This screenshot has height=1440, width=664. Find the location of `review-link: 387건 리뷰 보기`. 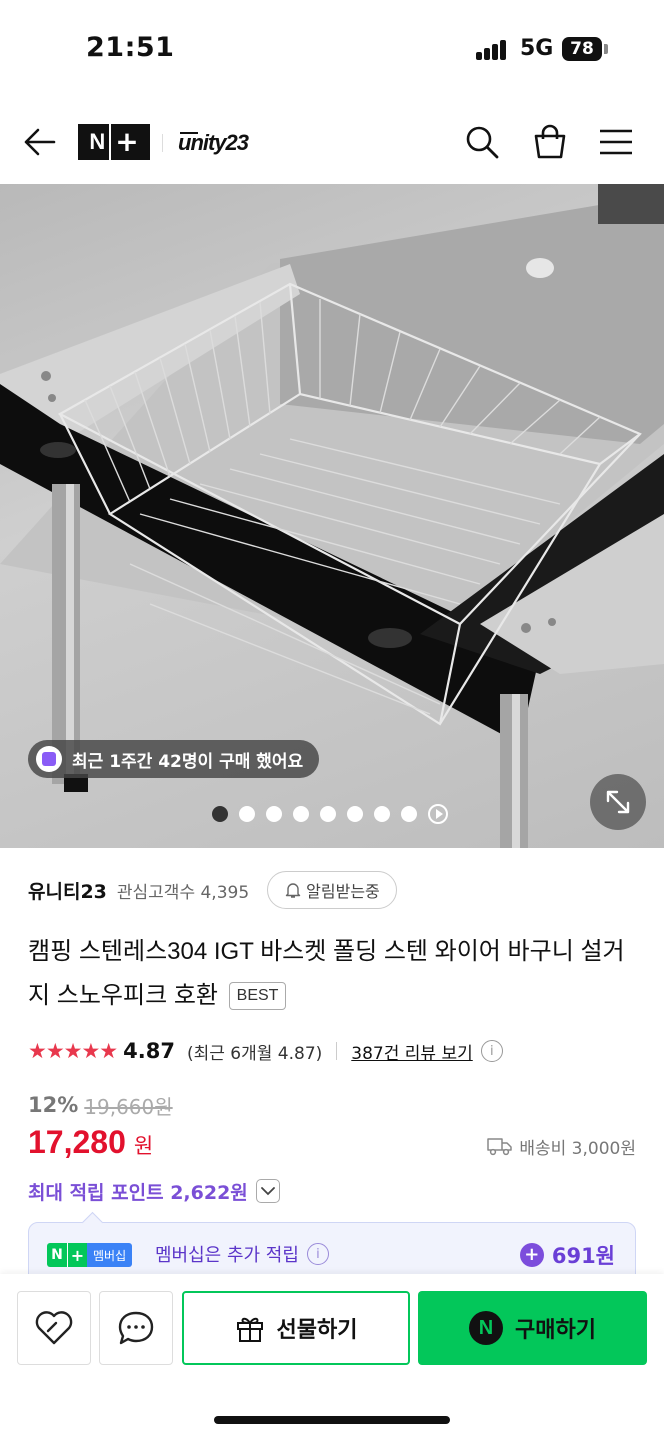

review-link: 387건 리뷰 보기 is located at coordinates (411, 1051).